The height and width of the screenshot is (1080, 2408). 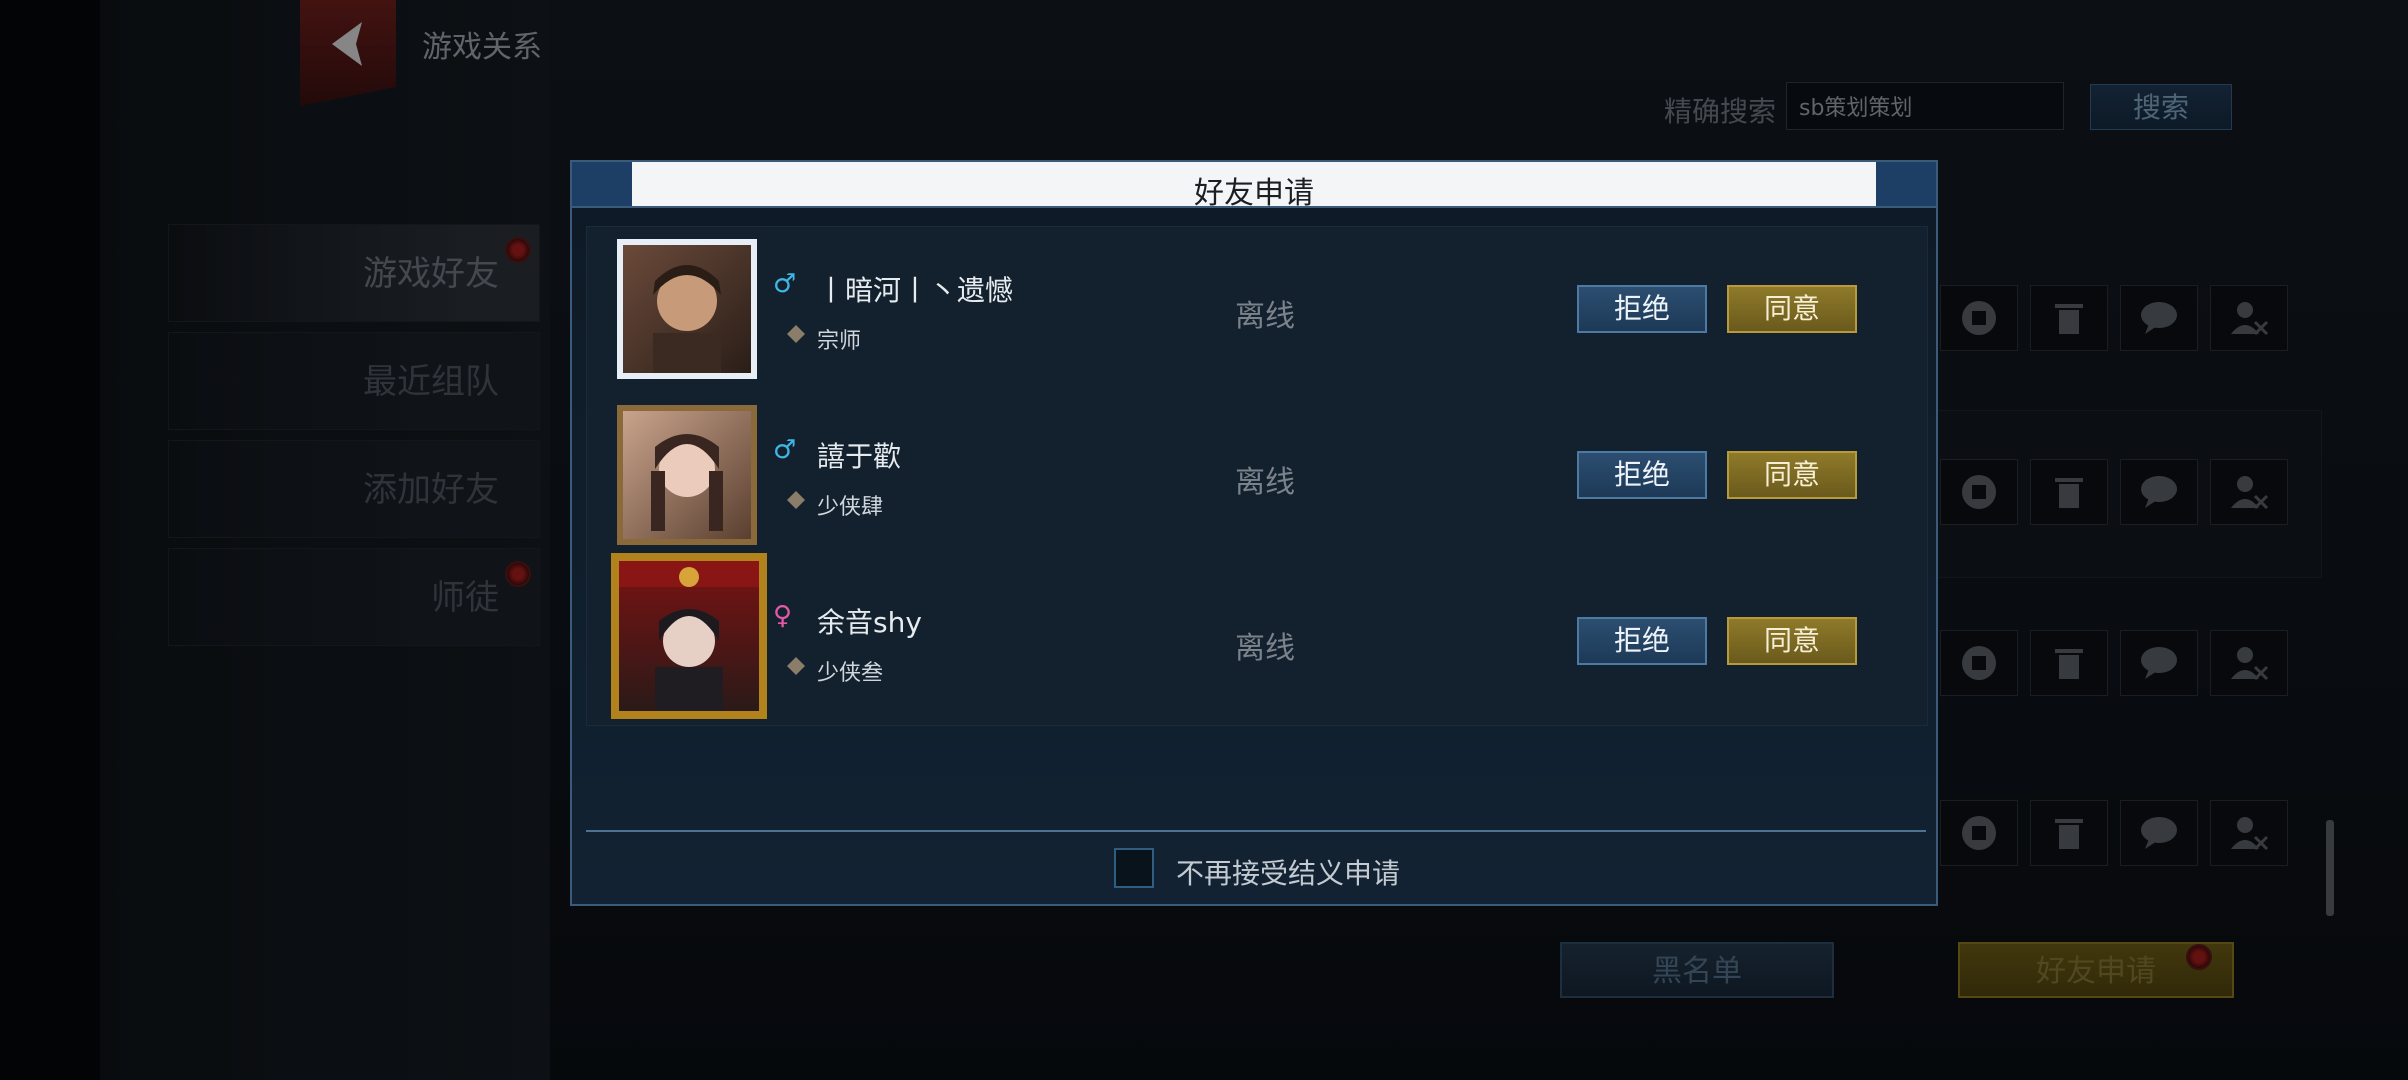 I want to click on player-rank: 宗师, so click(x=839, y=341).